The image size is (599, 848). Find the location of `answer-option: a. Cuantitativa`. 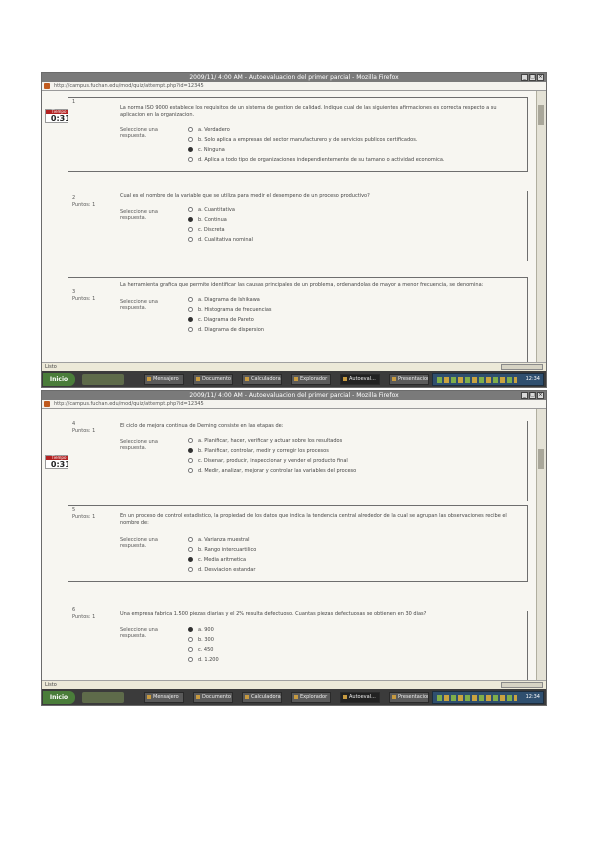

answer-option: a. Cuantitativa is located at coordinates (211, 210).